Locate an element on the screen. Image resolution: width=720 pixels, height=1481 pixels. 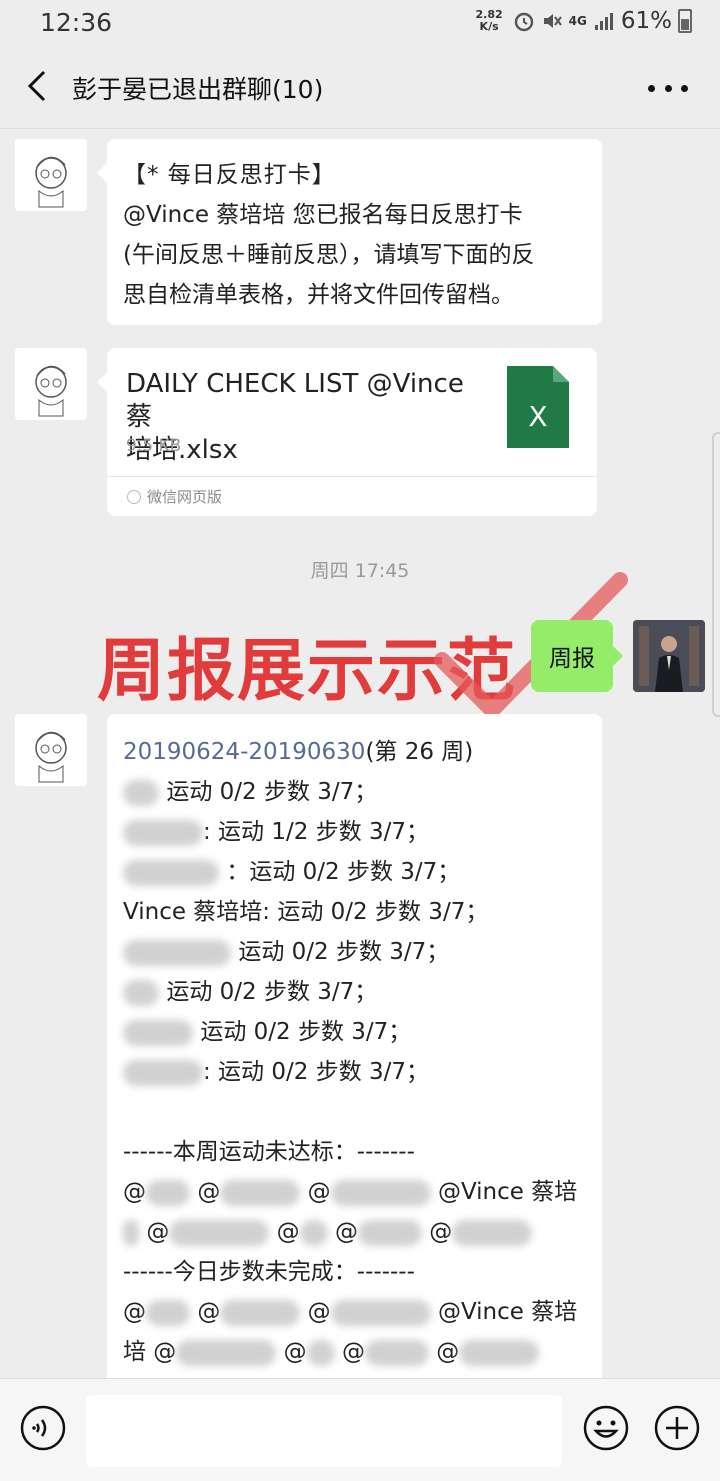
message-line: (午间反思＋睡前反思），请填写下面的反 is located at coordinates (329, 255).